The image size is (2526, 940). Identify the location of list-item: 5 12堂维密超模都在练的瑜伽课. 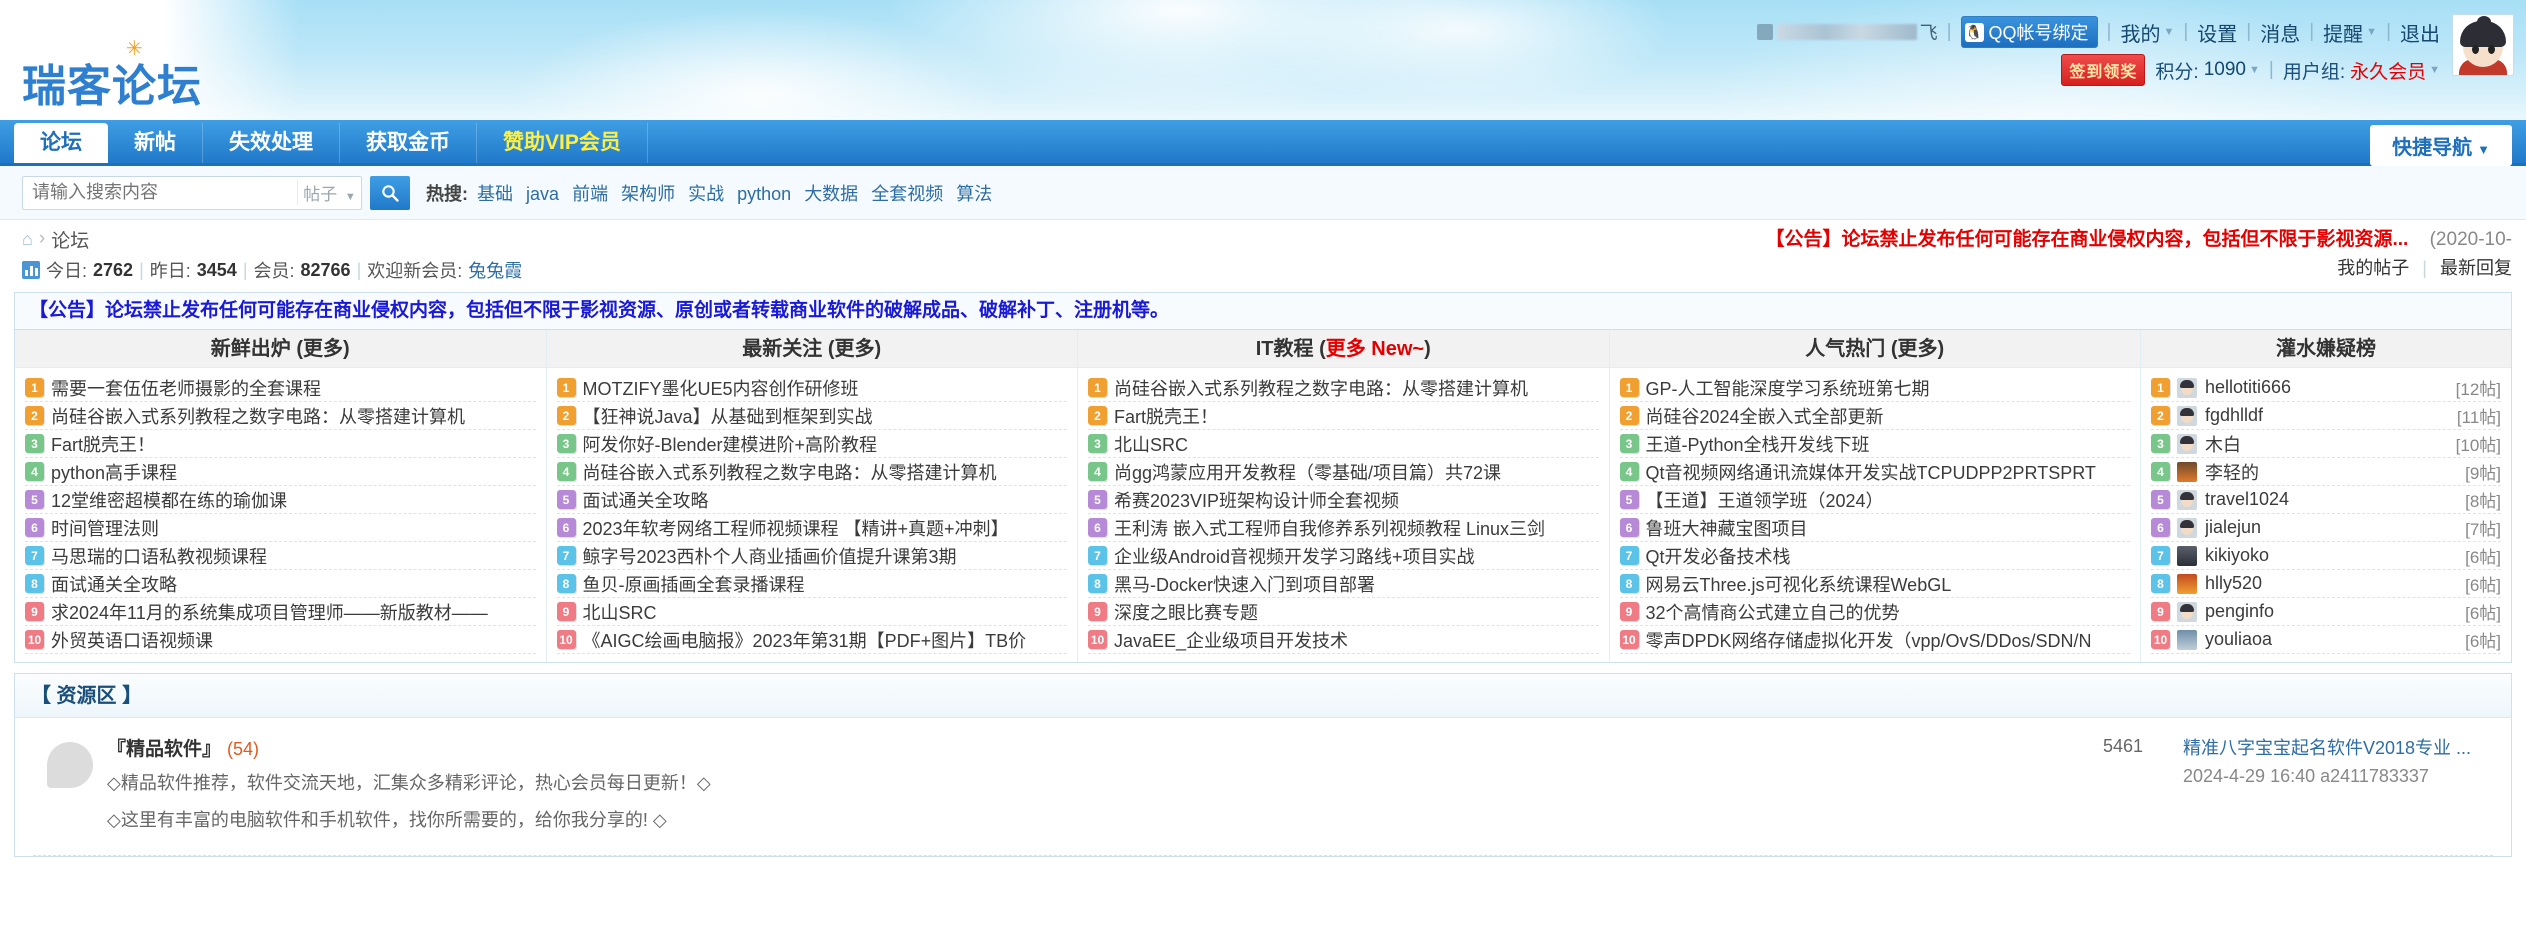
(280, 500).